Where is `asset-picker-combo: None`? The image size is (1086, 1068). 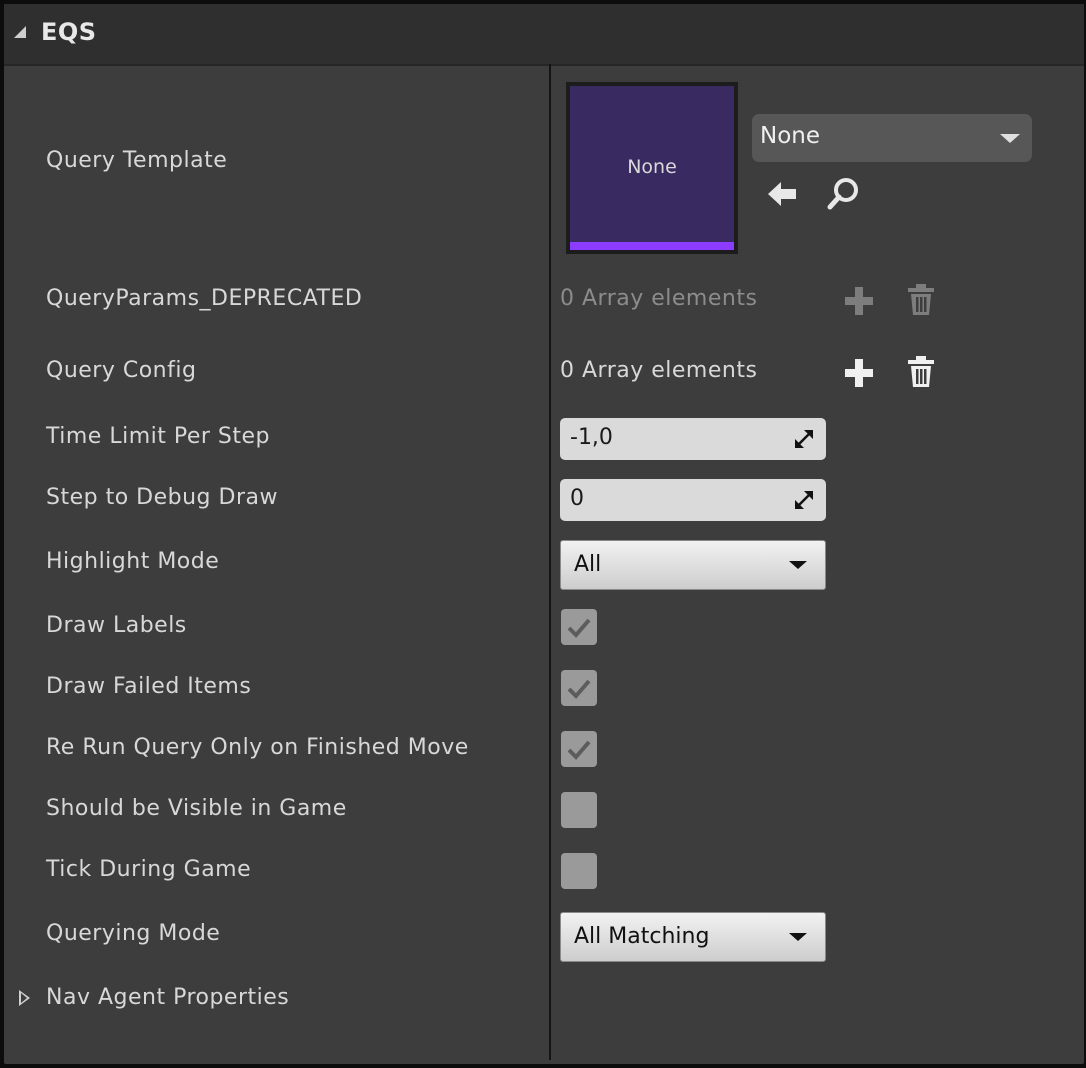 asset-picker-combo: None is located at coordinates (892, 138).